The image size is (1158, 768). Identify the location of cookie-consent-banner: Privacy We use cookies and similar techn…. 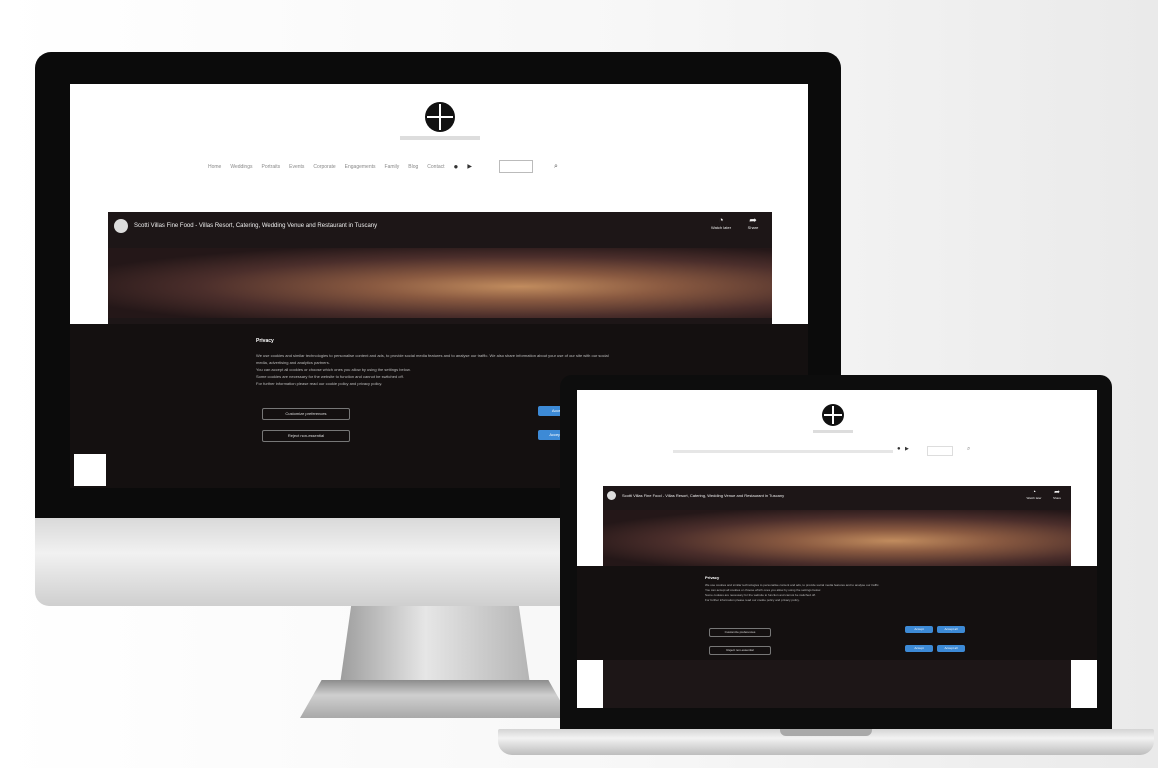
(837, 613).